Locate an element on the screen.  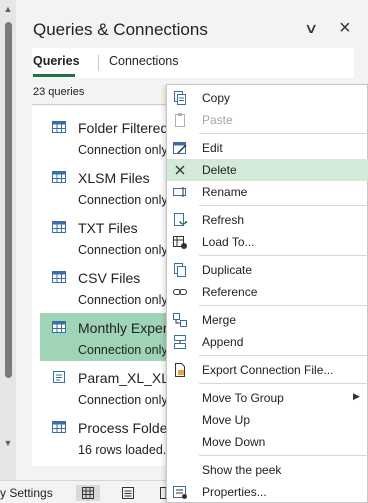
menu-item-refresh: Refresh is located at coordinates (267, 220).